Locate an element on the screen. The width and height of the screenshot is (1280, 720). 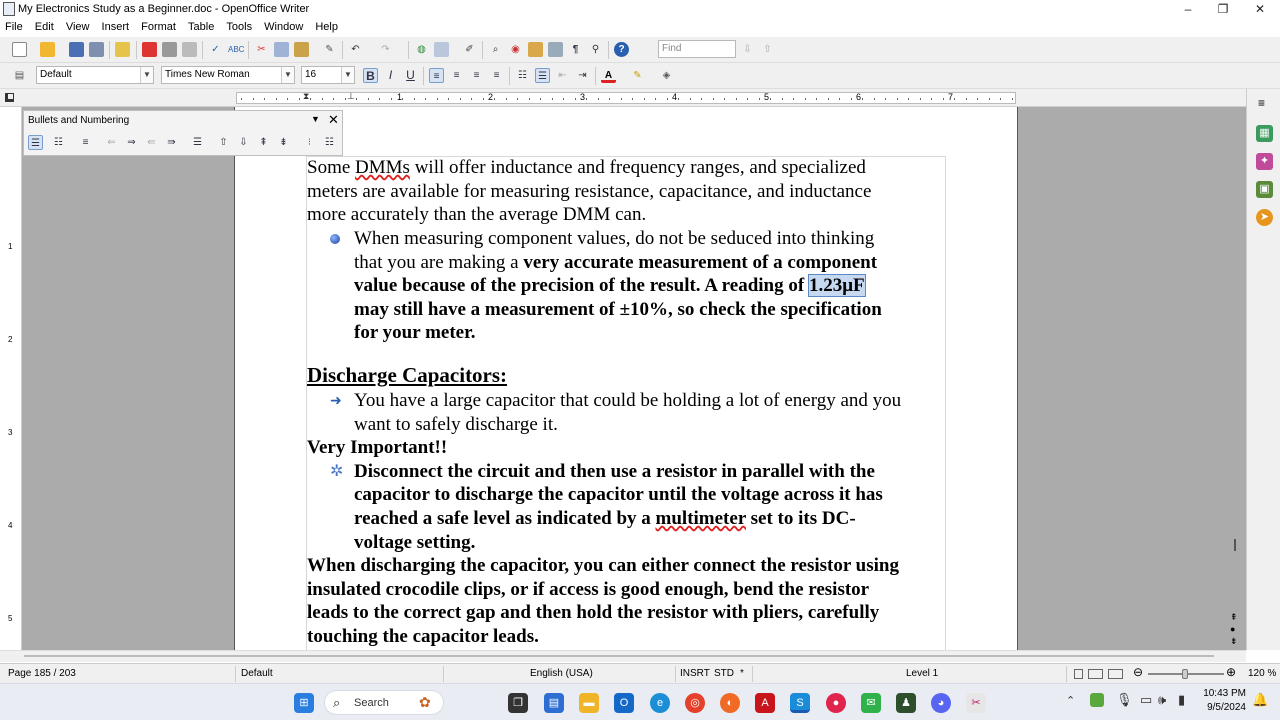
menu-insert: Insert is located at coordinates (116, 27).